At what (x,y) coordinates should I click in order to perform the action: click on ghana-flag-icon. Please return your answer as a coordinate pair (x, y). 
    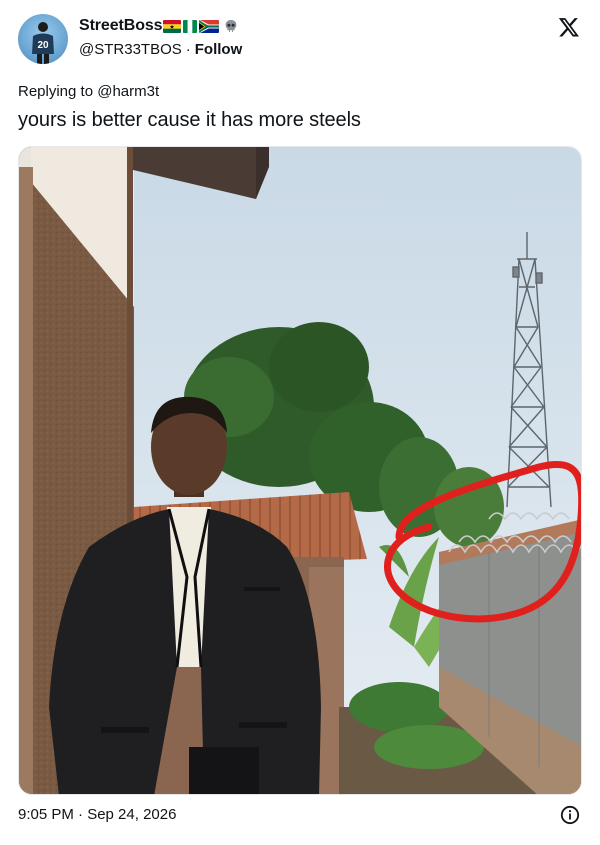
    Looking at the image, I should click on (172, 26).